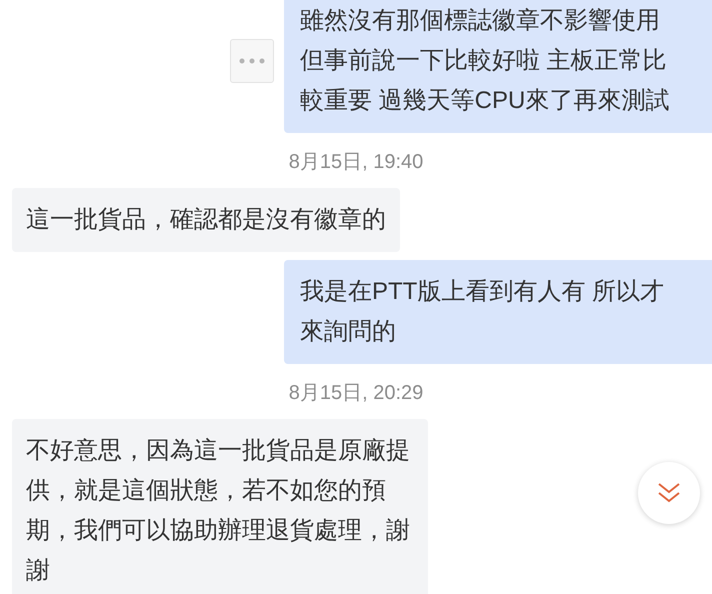  I want to click on sent-message: 雖然沒有那個標誌徽章不影響使用但事前說一下比較好啦 主板正常比較重要 過幾天等CPU來了再來測試, so click(498, 66).